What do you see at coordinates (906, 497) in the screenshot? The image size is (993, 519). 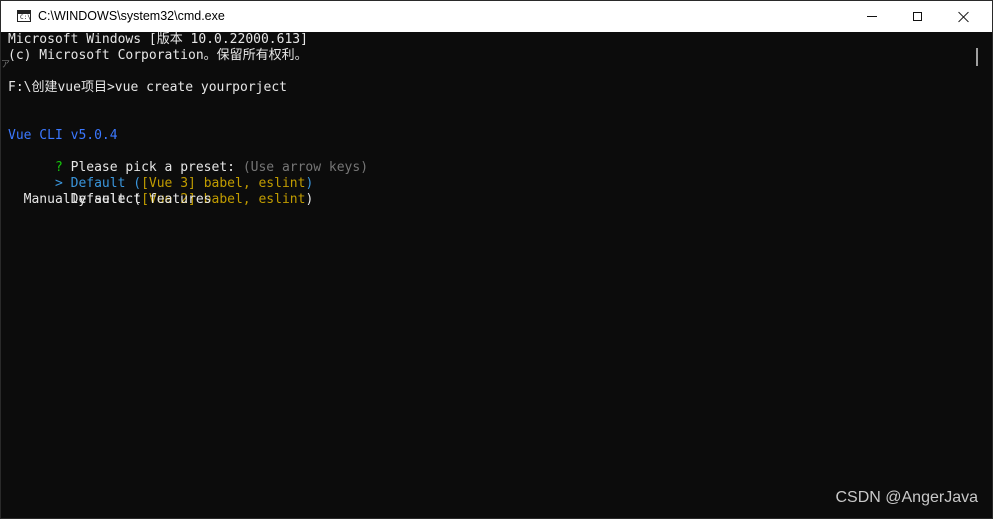 I see `watermark: CSDN @AngerJava` at bounding box center [906, 497].